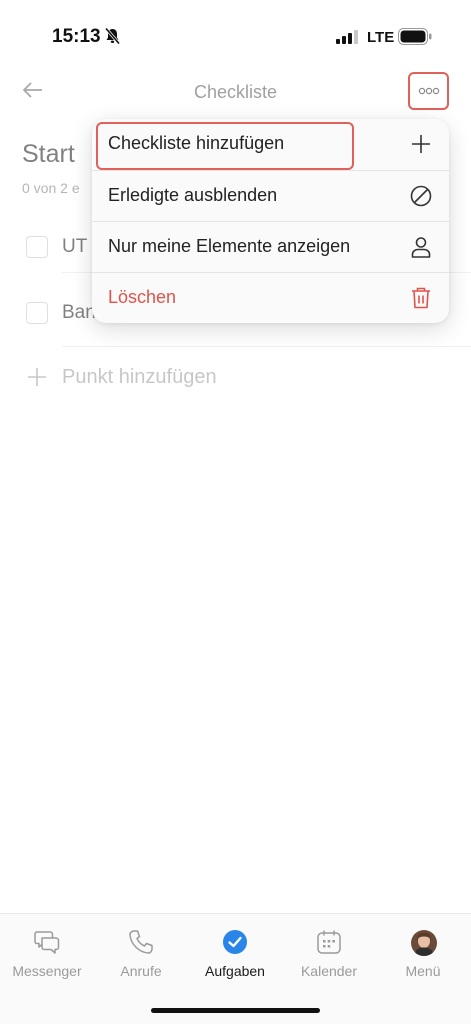 This screenshot has width=471, height=1024. I want to click on menu-item-hide-completed: Erledigte ausblenden, so click(270, 196).